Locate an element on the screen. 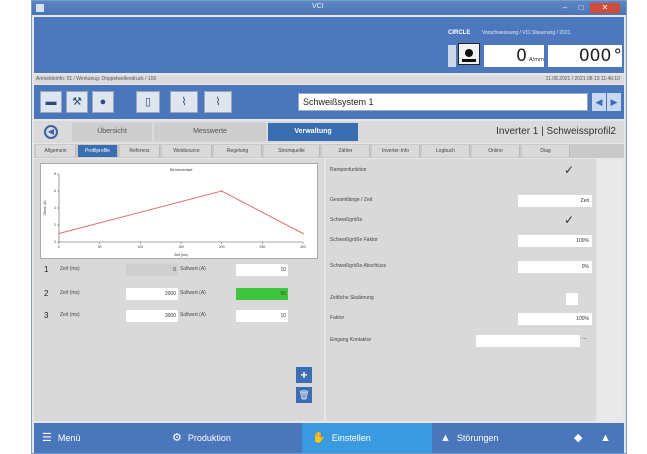 The height and width of the screenshot is (454, 647). current-readout: 0 A/mm is located at coordinates (514, 56).